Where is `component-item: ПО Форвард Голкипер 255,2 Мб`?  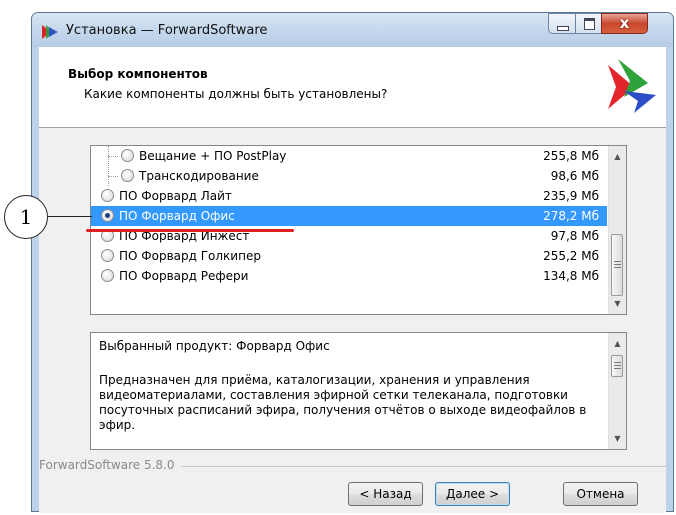
component-item: ПО Форвард Голкипер 255,2 Мб is located at coordinates (349, 256).